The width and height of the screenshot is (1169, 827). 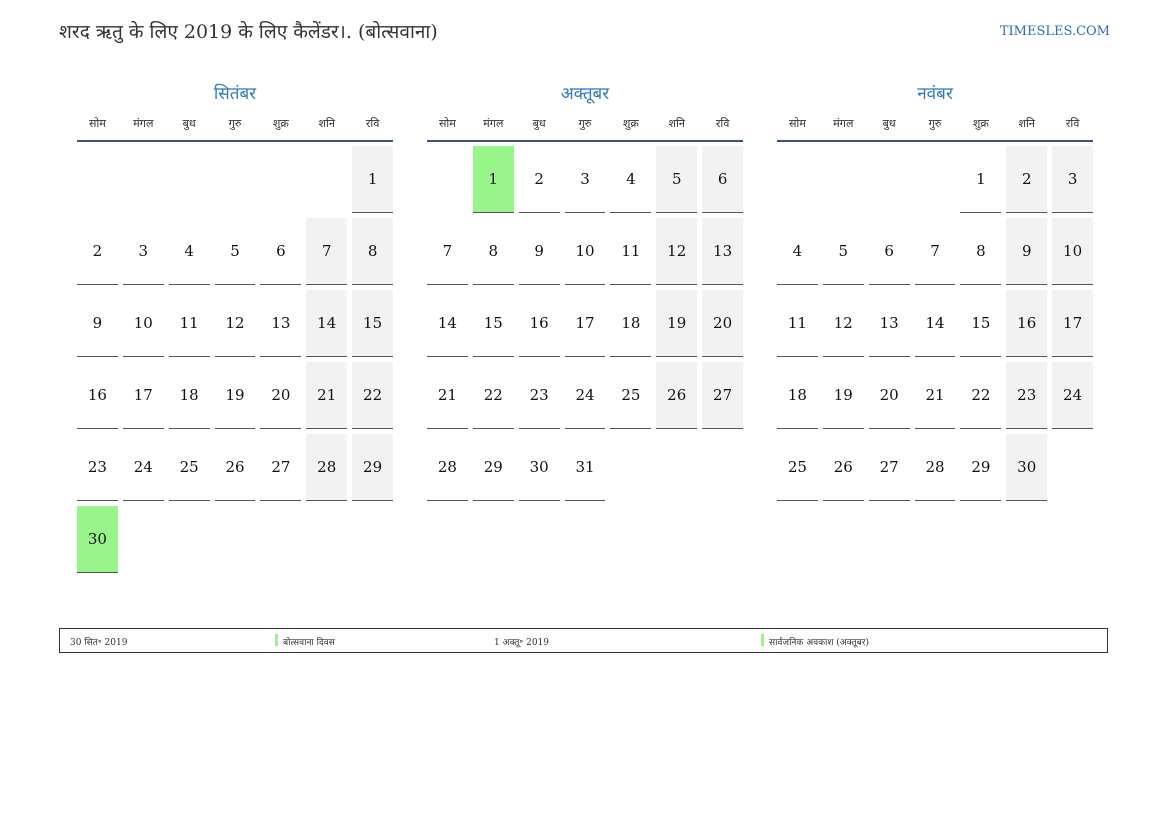 I want to click on site-link: TIMESLES.COM, so click(x=1055, y=31).